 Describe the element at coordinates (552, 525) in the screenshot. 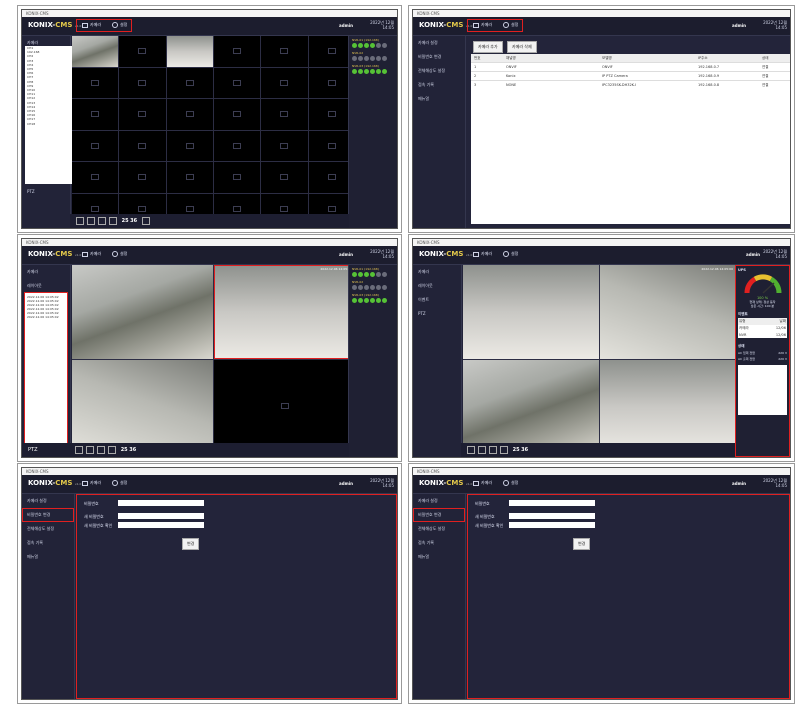

I see `confirm-password-input` at that location.